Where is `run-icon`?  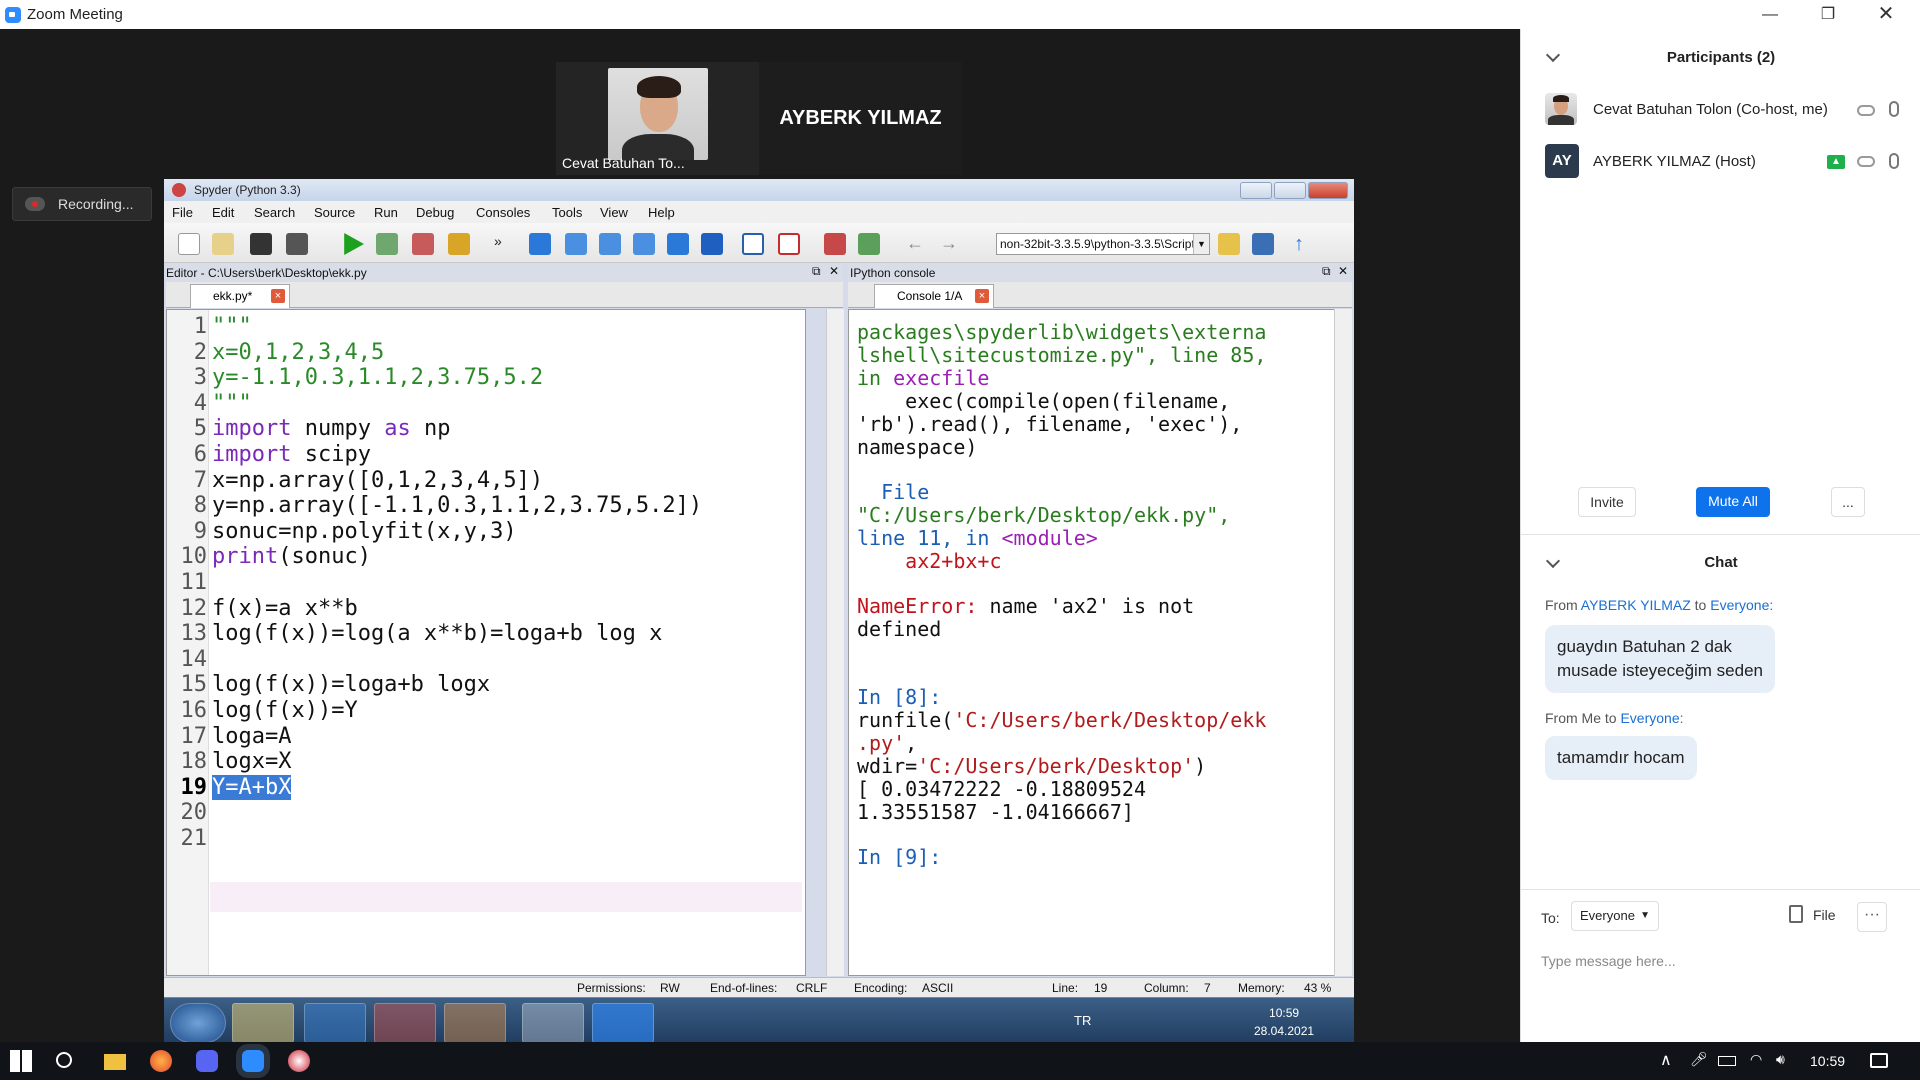 run-icon is located at coordinates (354, 244).